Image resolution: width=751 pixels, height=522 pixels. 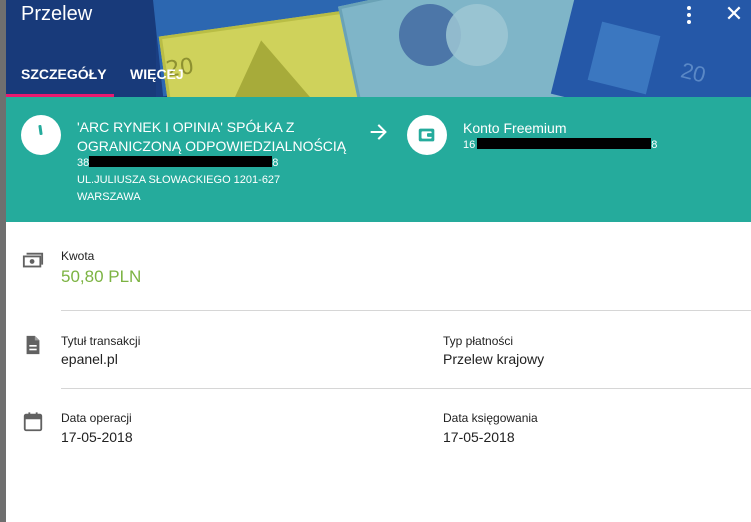 I want to click on document-icon, so click(x=33, y=345).